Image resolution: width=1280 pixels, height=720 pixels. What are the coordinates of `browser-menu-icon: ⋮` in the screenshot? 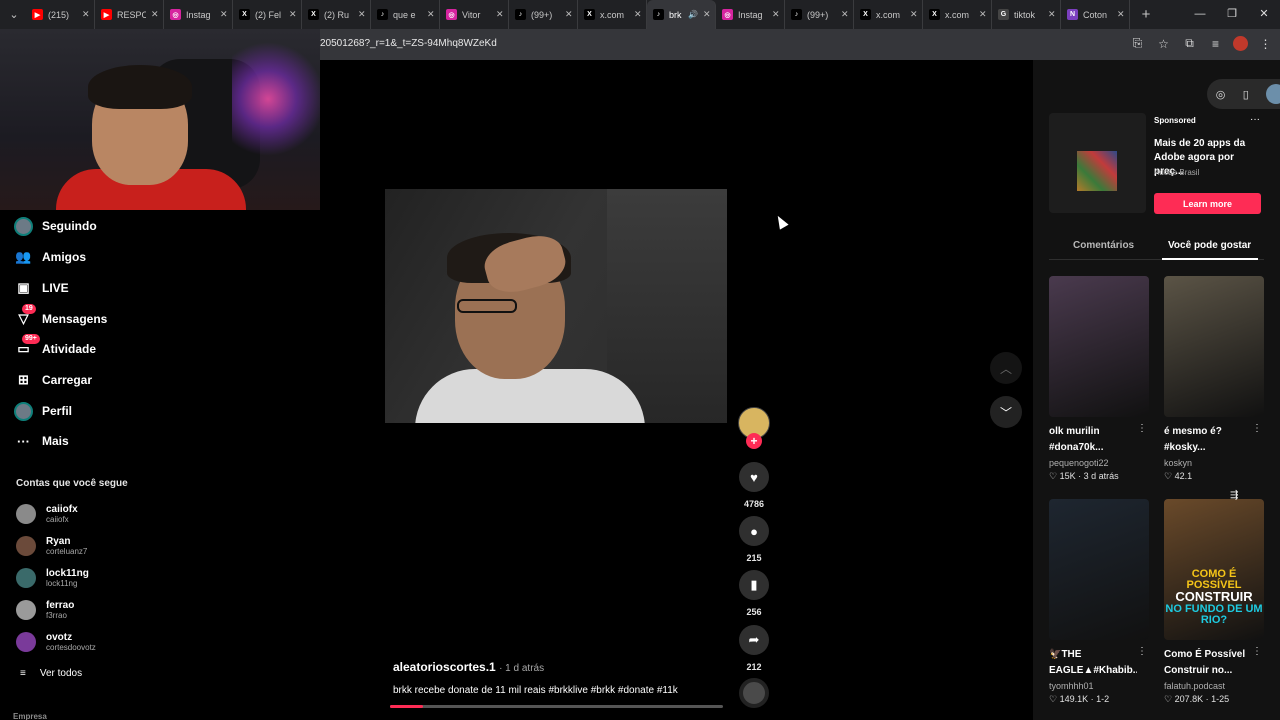 It's located at (1265, 43).